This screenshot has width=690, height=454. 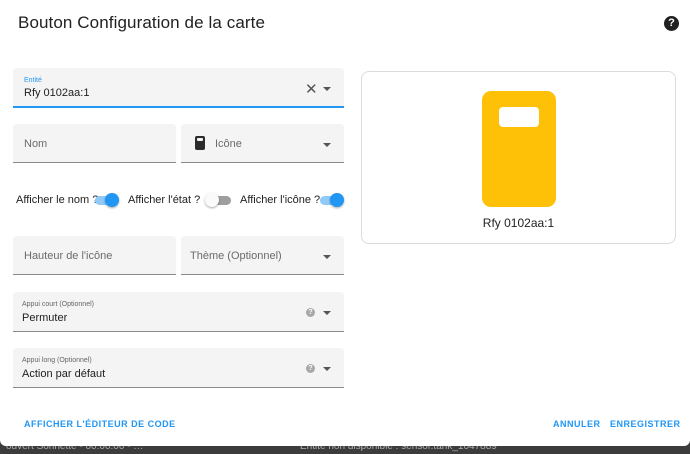 What do you see at coordinates (518, 223) in the screenshot?
I see `preview-entity-name: Rfy 0102aa:1` at bounding box center [518, 223].